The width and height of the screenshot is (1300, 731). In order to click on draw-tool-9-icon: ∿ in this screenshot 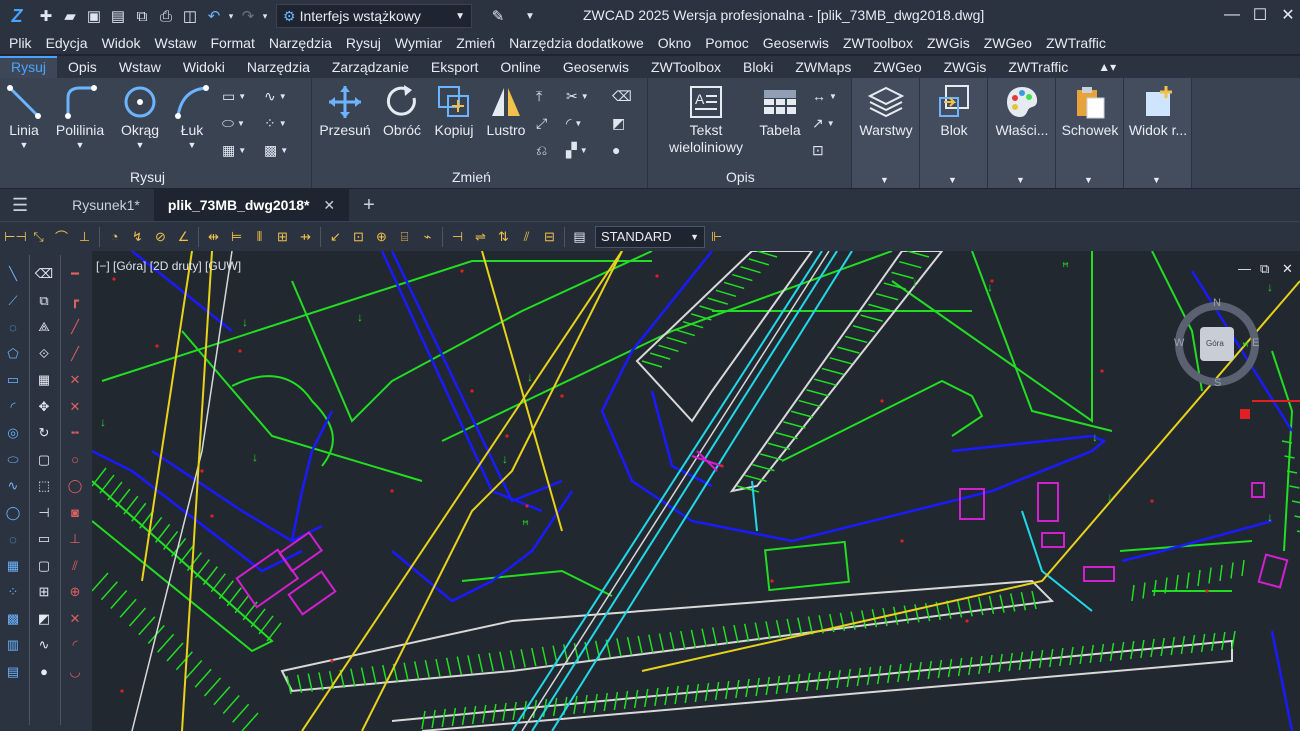, I will do `click(13, 486)`.